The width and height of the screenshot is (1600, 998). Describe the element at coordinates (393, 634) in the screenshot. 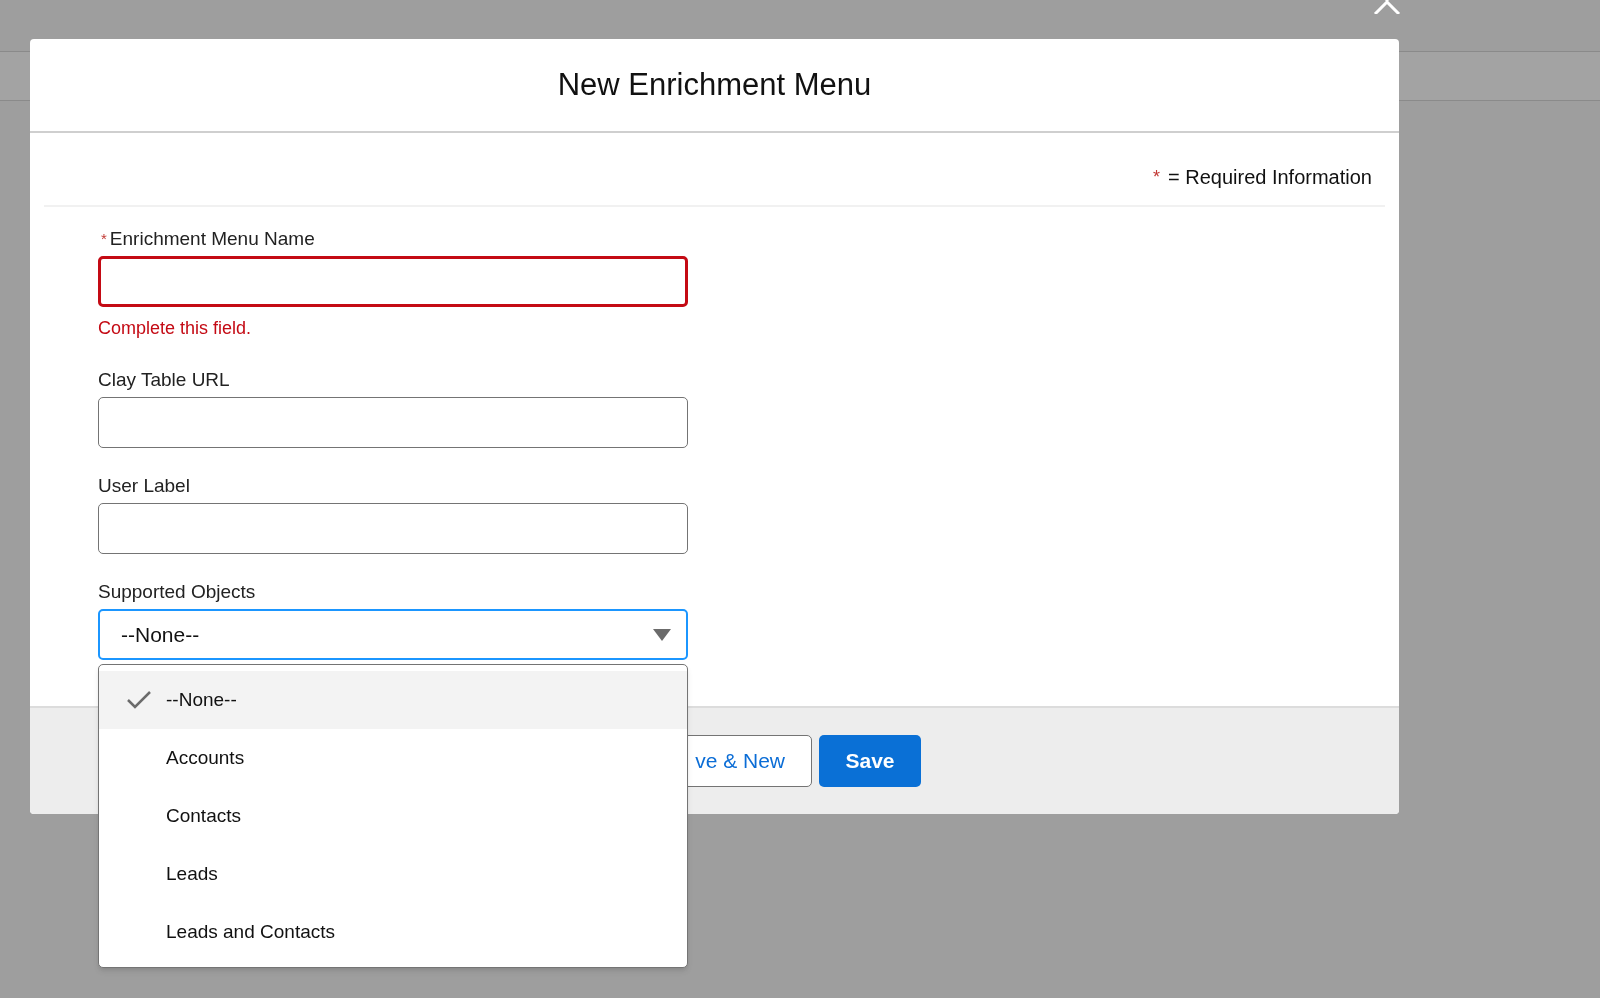

I see `select-dropdown: --None--` at that location.